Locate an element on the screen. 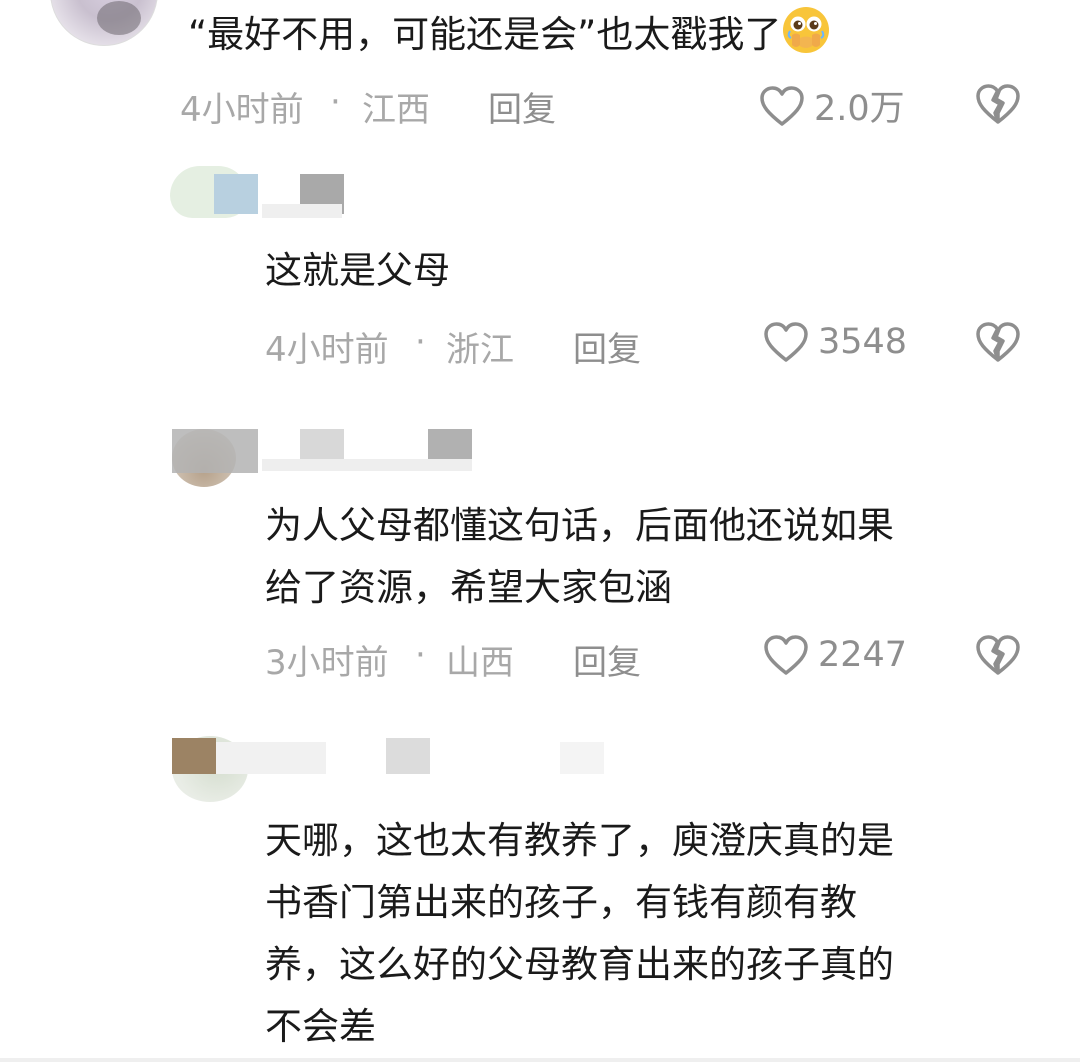  covering-mouth-teary-emoji-icon is located at coordinates (806, 30).